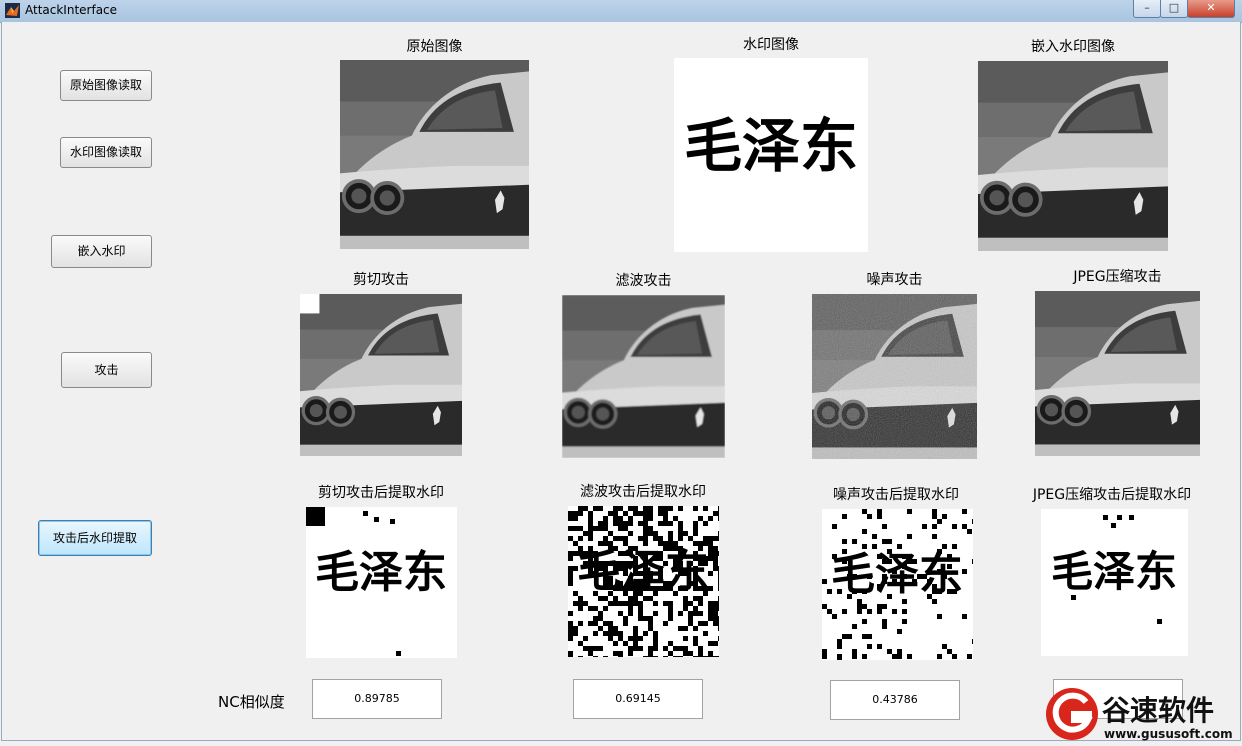 This screenshot has height=746, width=1242. I want to click on noise-extracted-caption: 噪声攻击后提取水印, so click(896, 495).